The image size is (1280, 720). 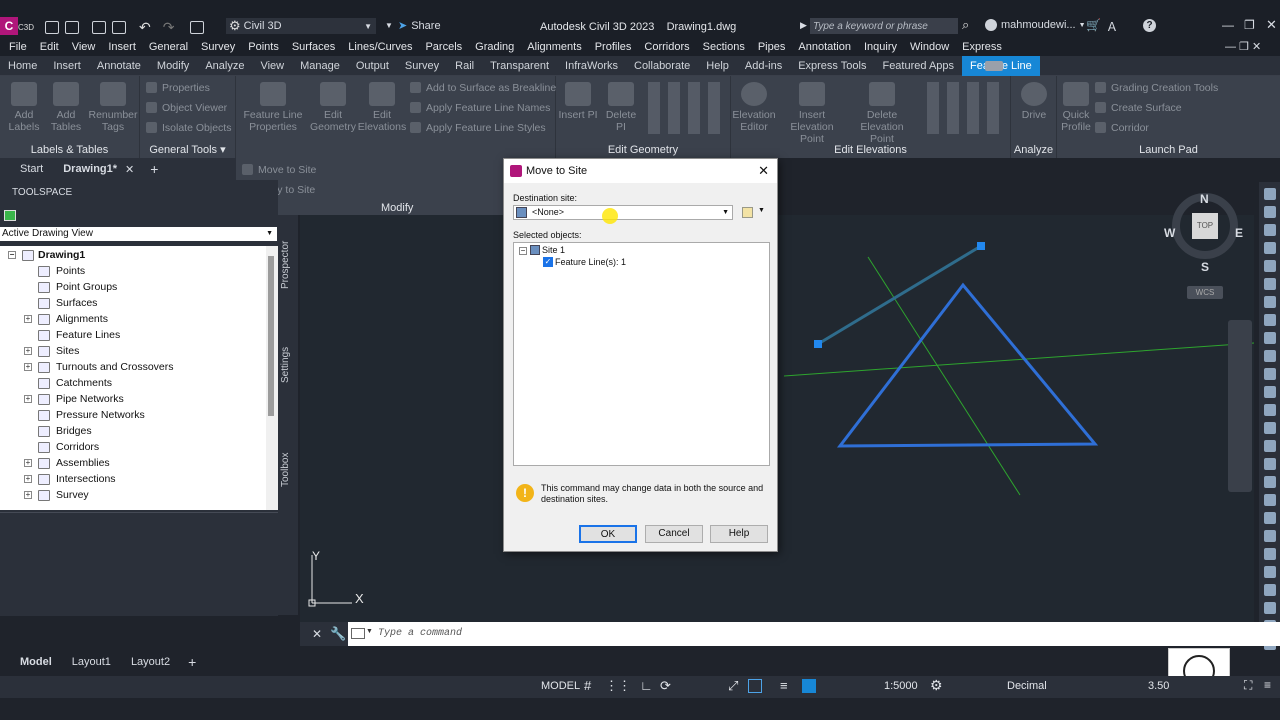 I want to click on menu-item: Express, so click(x=982, y=47).